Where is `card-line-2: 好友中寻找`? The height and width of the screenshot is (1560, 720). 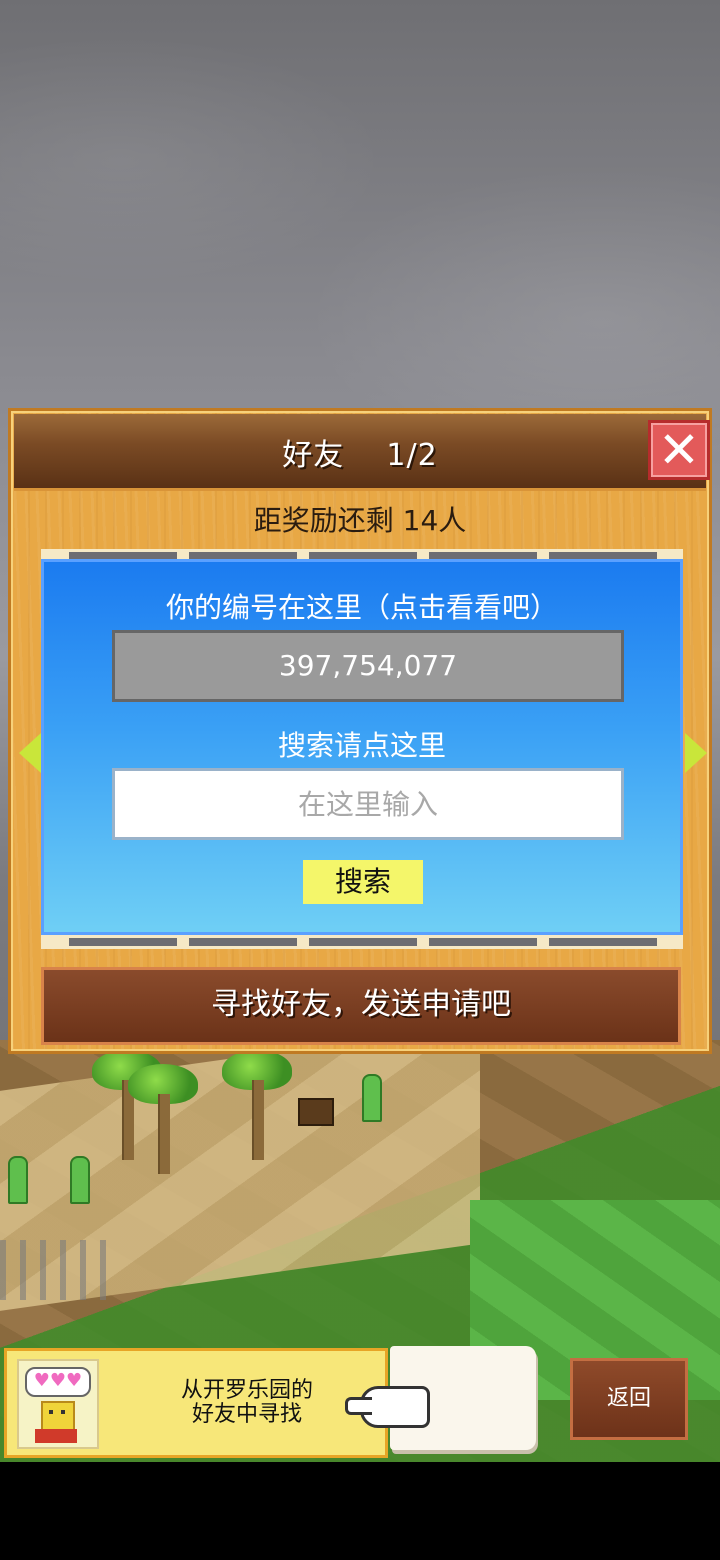 card-line-2: 好友中寻找 is located at coordinates (246, 1414).